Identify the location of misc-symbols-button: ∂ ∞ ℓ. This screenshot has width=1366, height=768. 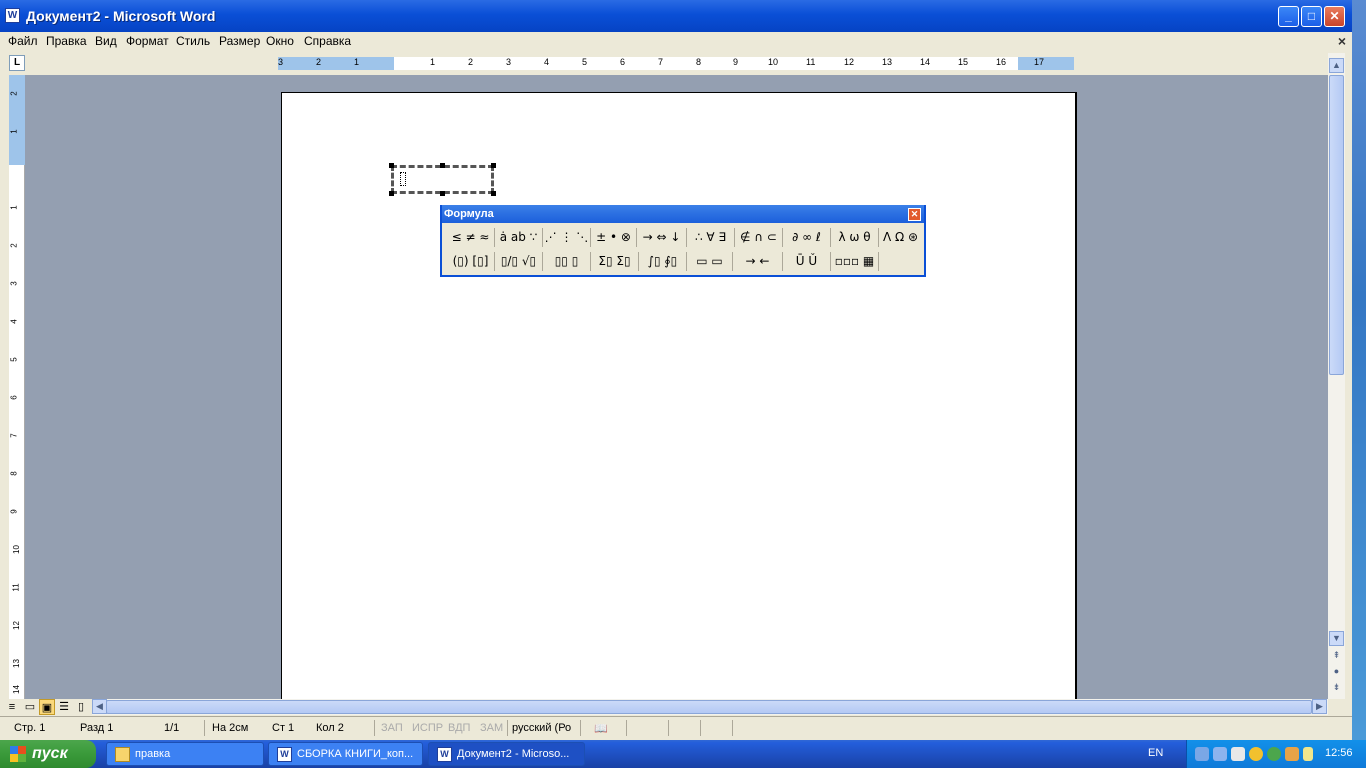
(807, 237).